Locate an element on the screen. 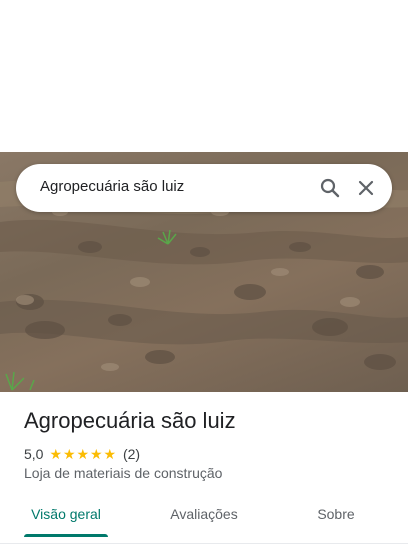 The width and height of the screenshot is (408, 544). close-icon is located at coordinates (366, 188).